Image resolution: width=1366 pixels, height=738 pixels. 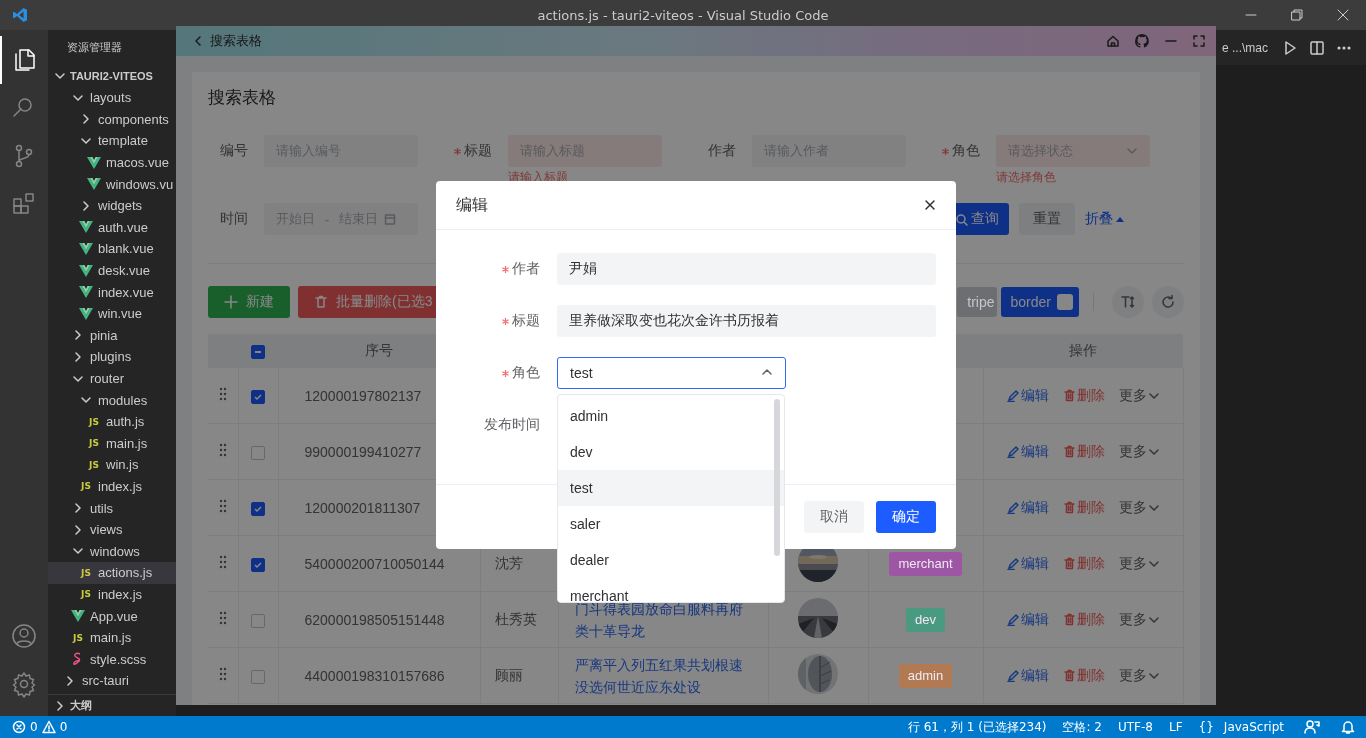 I want to click on field-label: 时间, so click(x=234, y=219).